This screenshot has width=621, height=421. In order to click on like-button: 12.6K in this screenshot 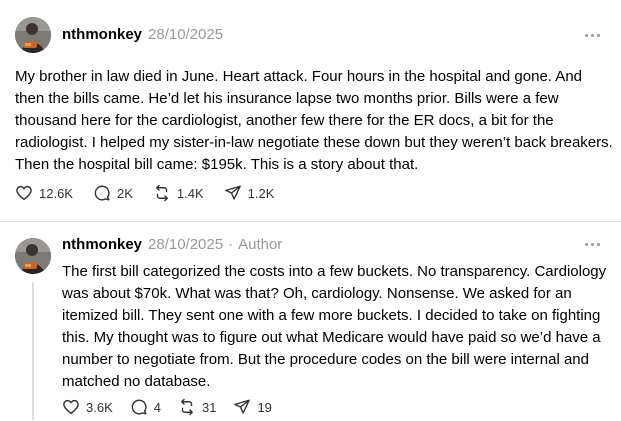, I will do `click(44, 193)`.